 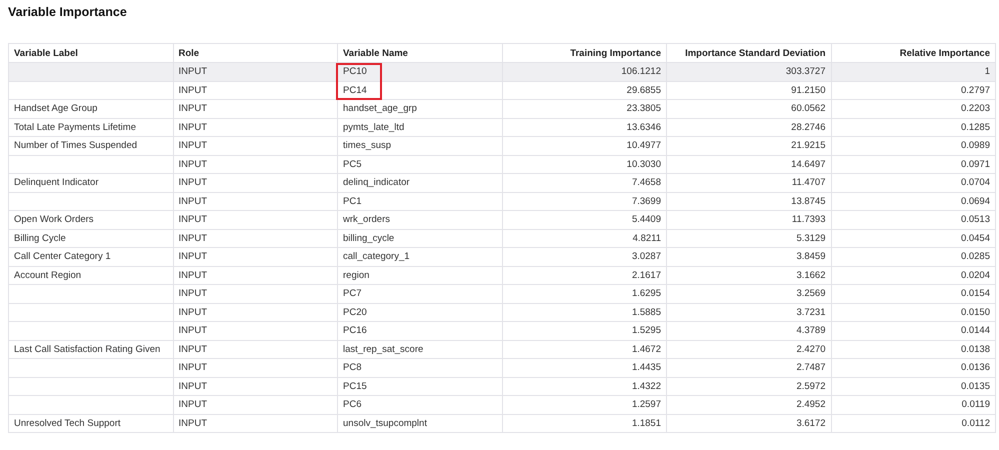 I want to click on table-cell: 5.4409, so click(x=646, y=220).